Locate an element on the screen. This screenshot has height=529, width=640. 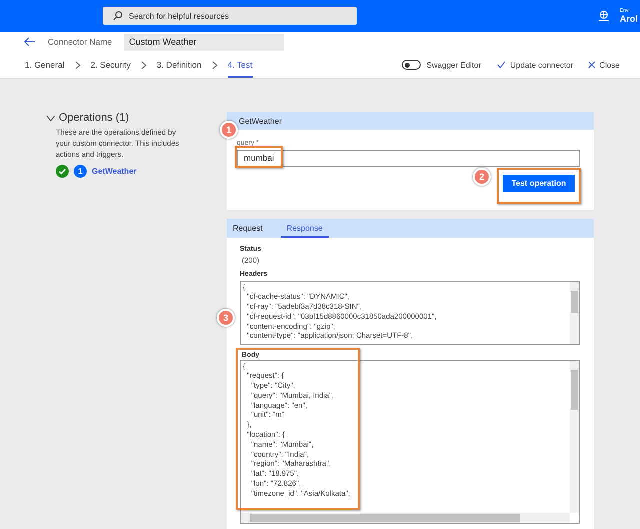
environment-name: Arol is located at coordinates (629, 19).